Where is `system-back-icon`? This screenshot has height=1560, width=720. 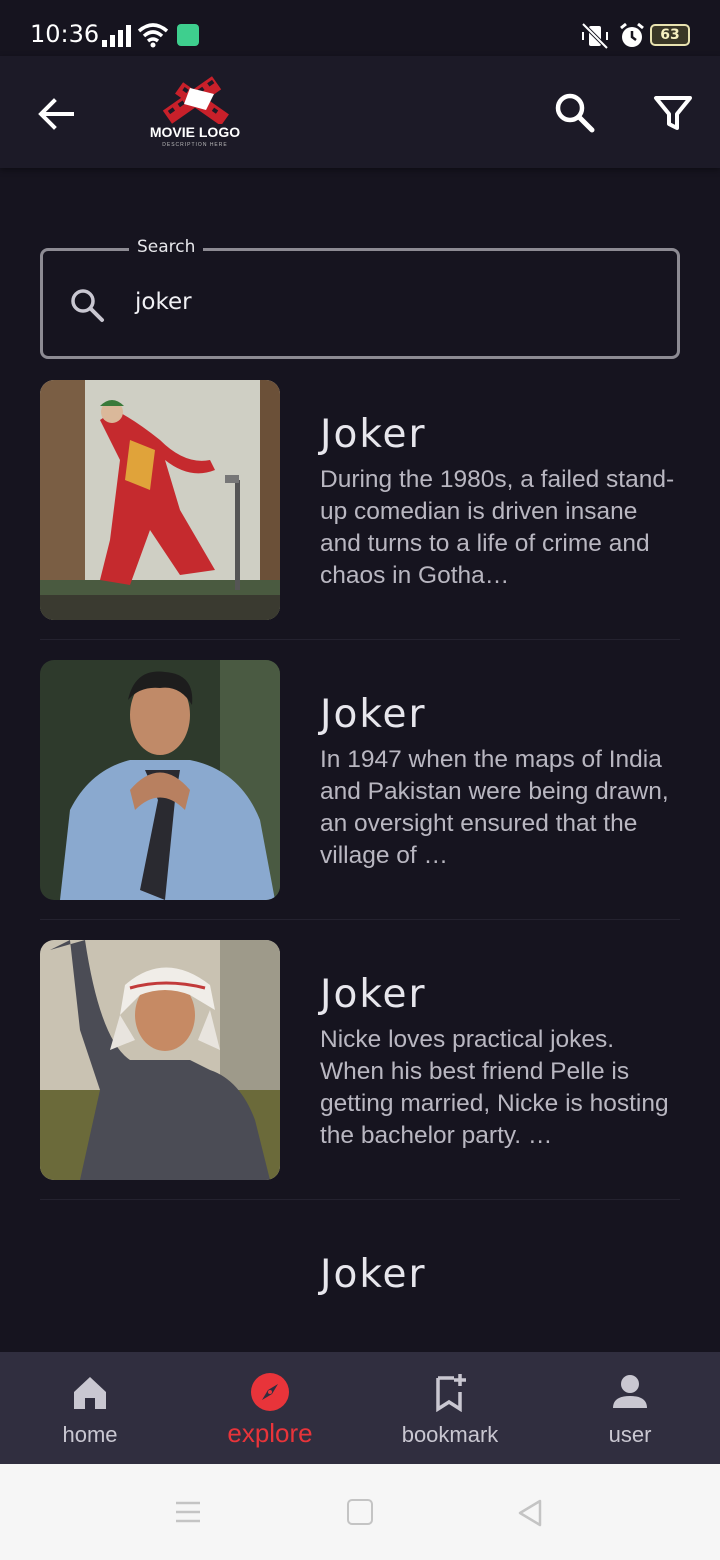 system-back-icon is located at coordinates (530, 1513).